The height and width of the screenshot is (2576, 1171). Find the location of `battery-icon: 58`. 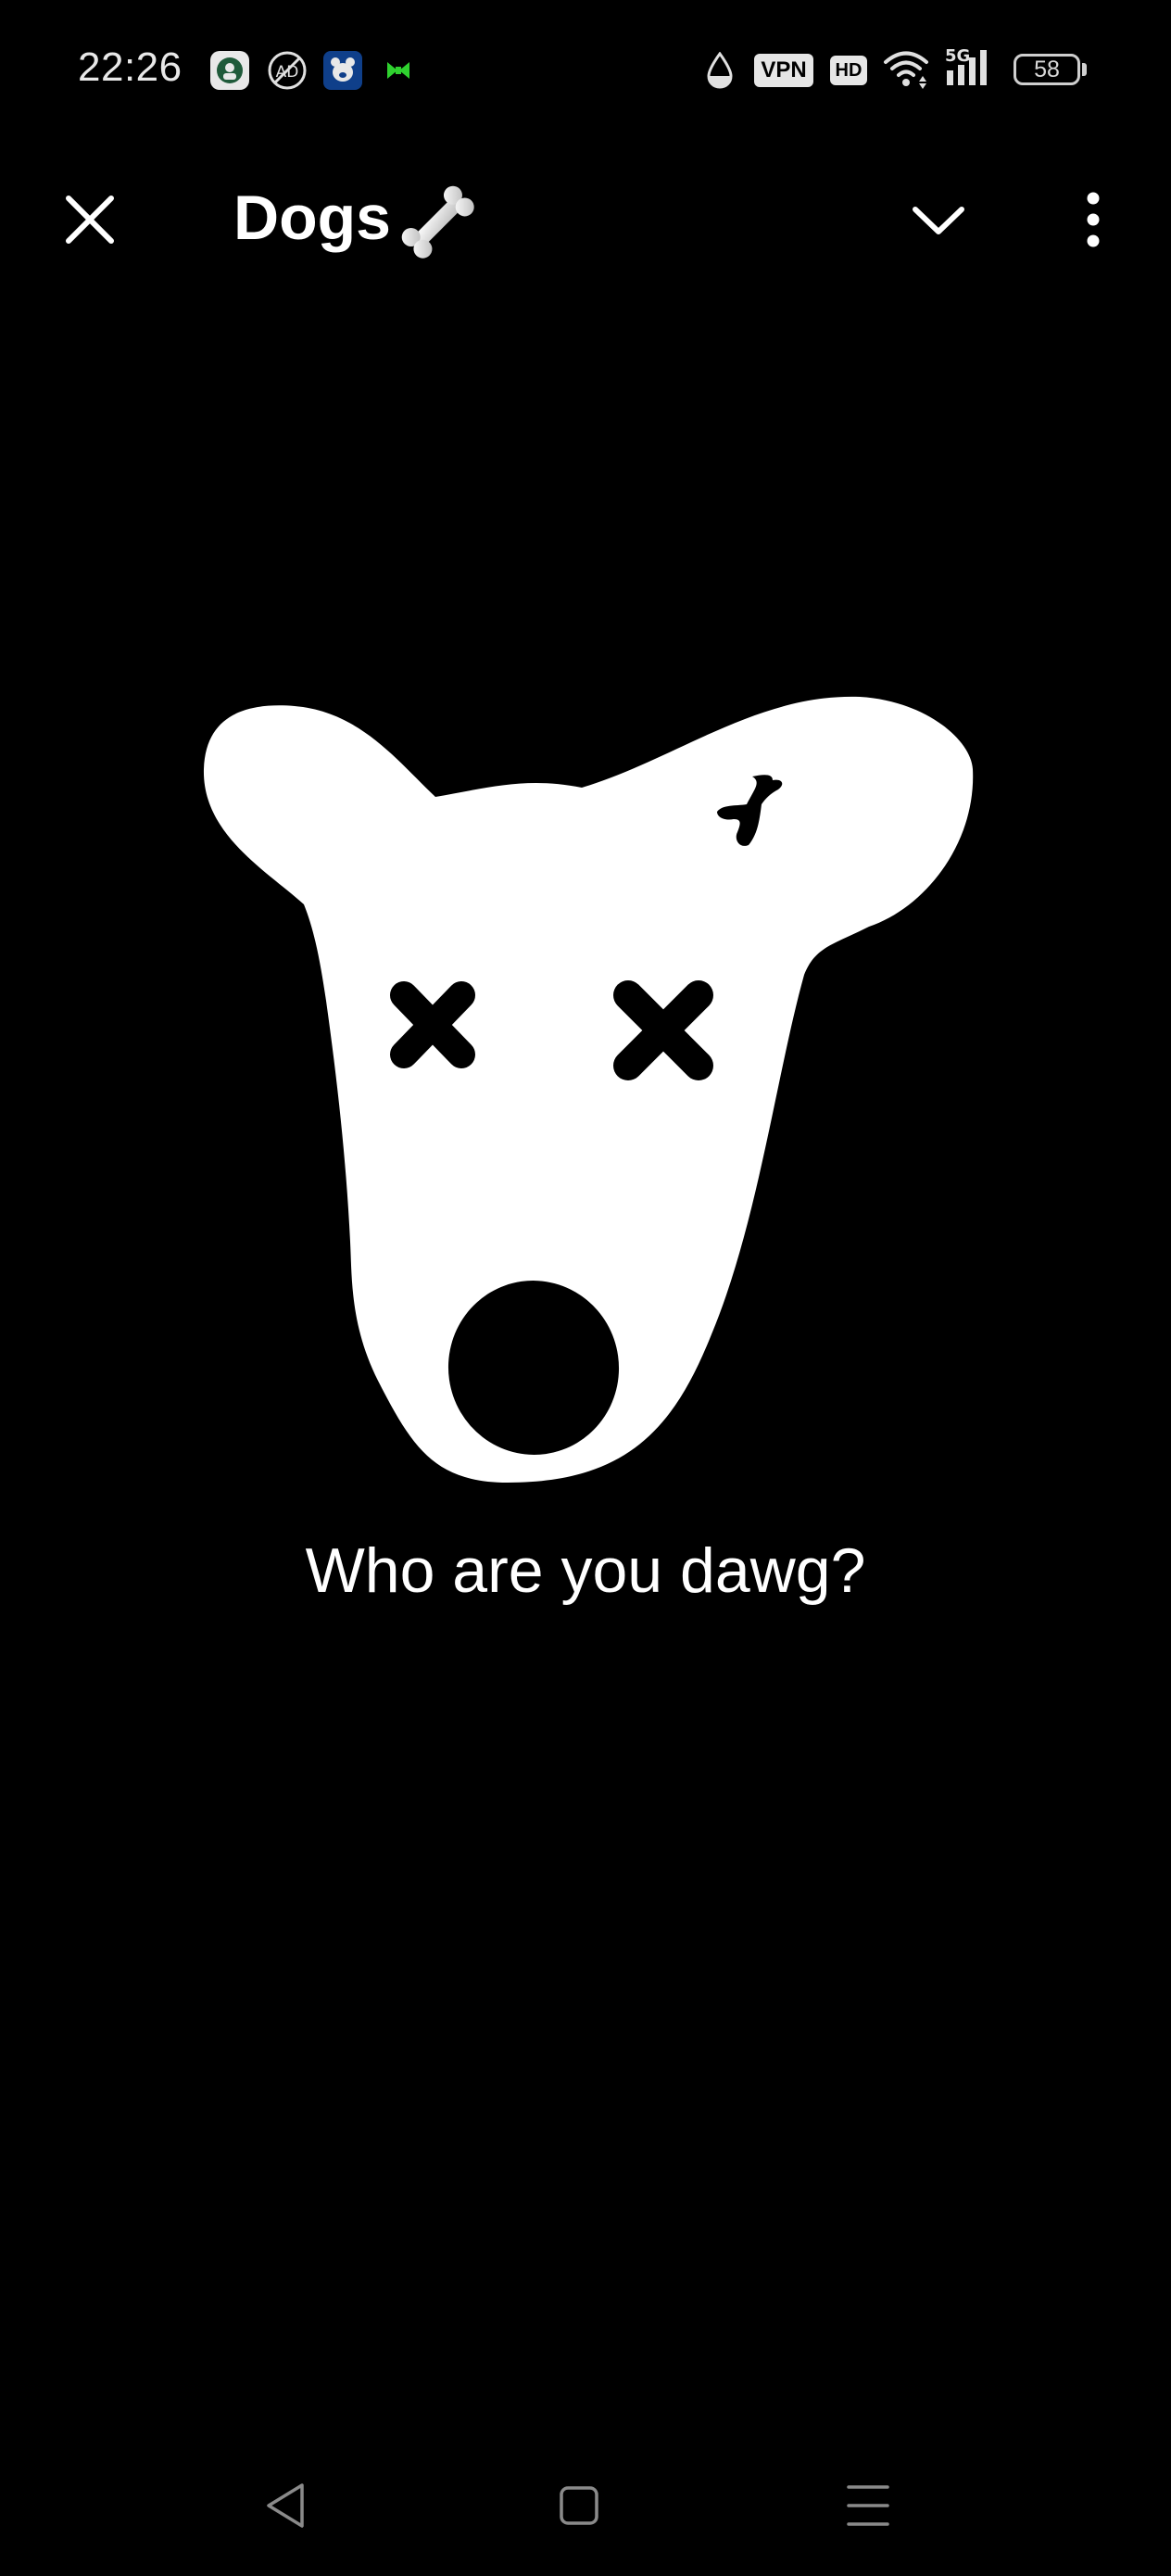

battery-icon: 58 is located at coordinates (1047, 69).